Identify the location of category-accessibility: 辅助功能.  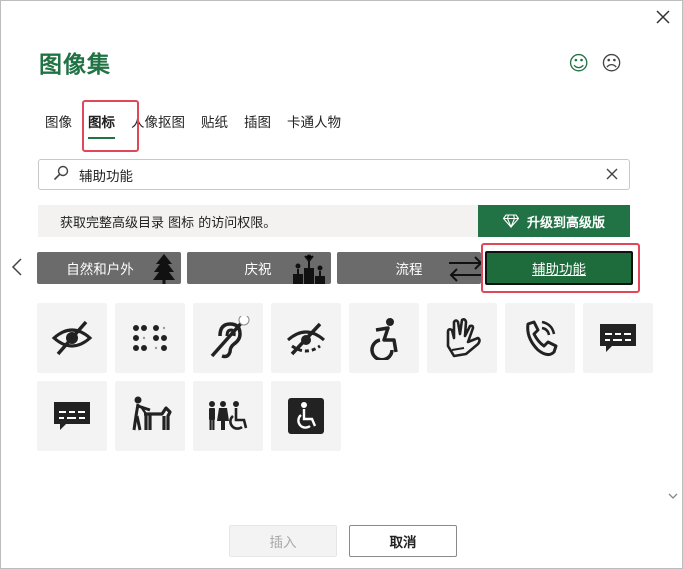
(559, 268).